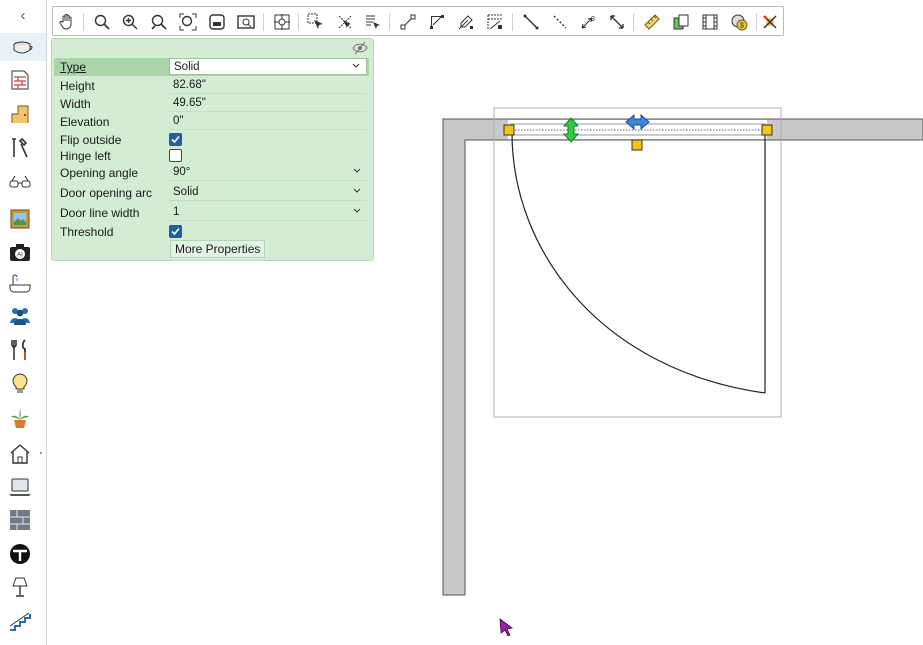  I want to click on opening-angle-value: 90°, so click(182, 172).